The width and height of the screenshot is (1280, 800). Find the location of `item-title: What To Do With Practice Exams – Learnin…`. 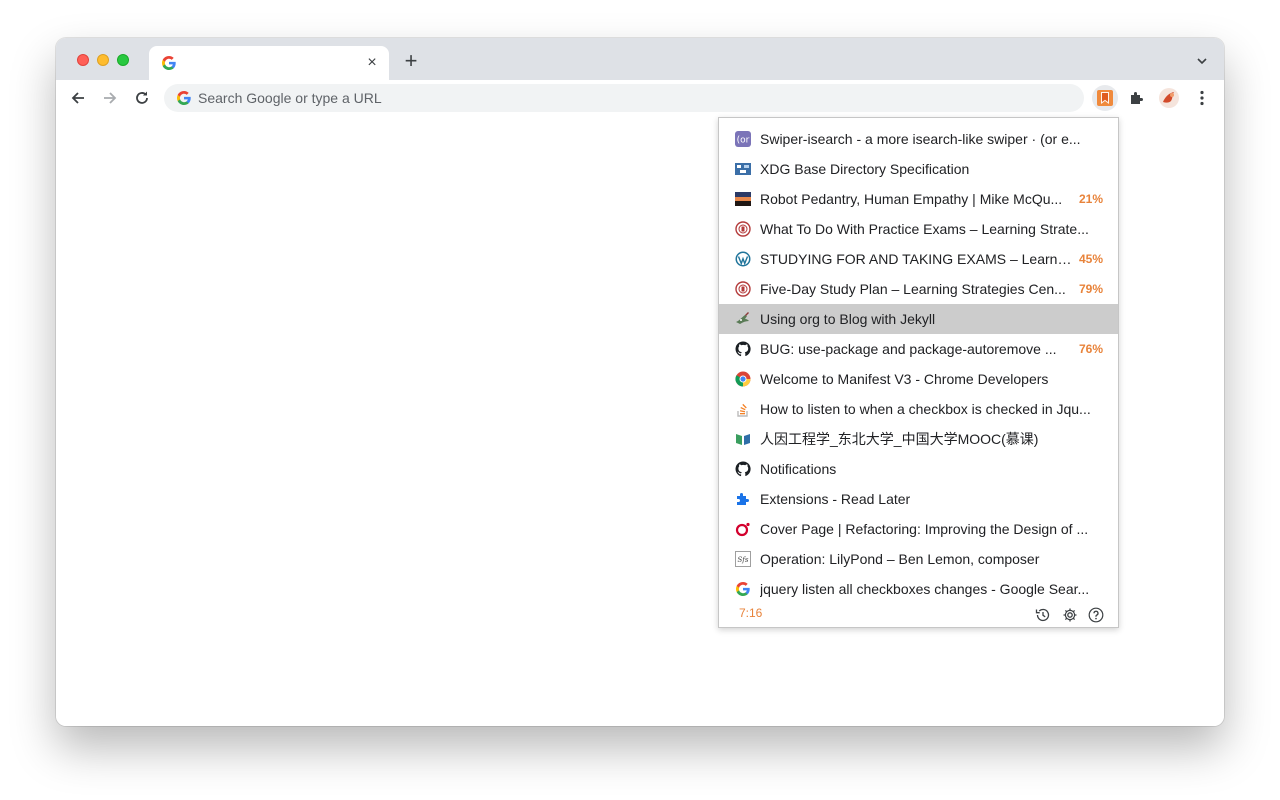

item-title: What To Do With Practice Exams – Learnin… is located at coordinates (924, 229).